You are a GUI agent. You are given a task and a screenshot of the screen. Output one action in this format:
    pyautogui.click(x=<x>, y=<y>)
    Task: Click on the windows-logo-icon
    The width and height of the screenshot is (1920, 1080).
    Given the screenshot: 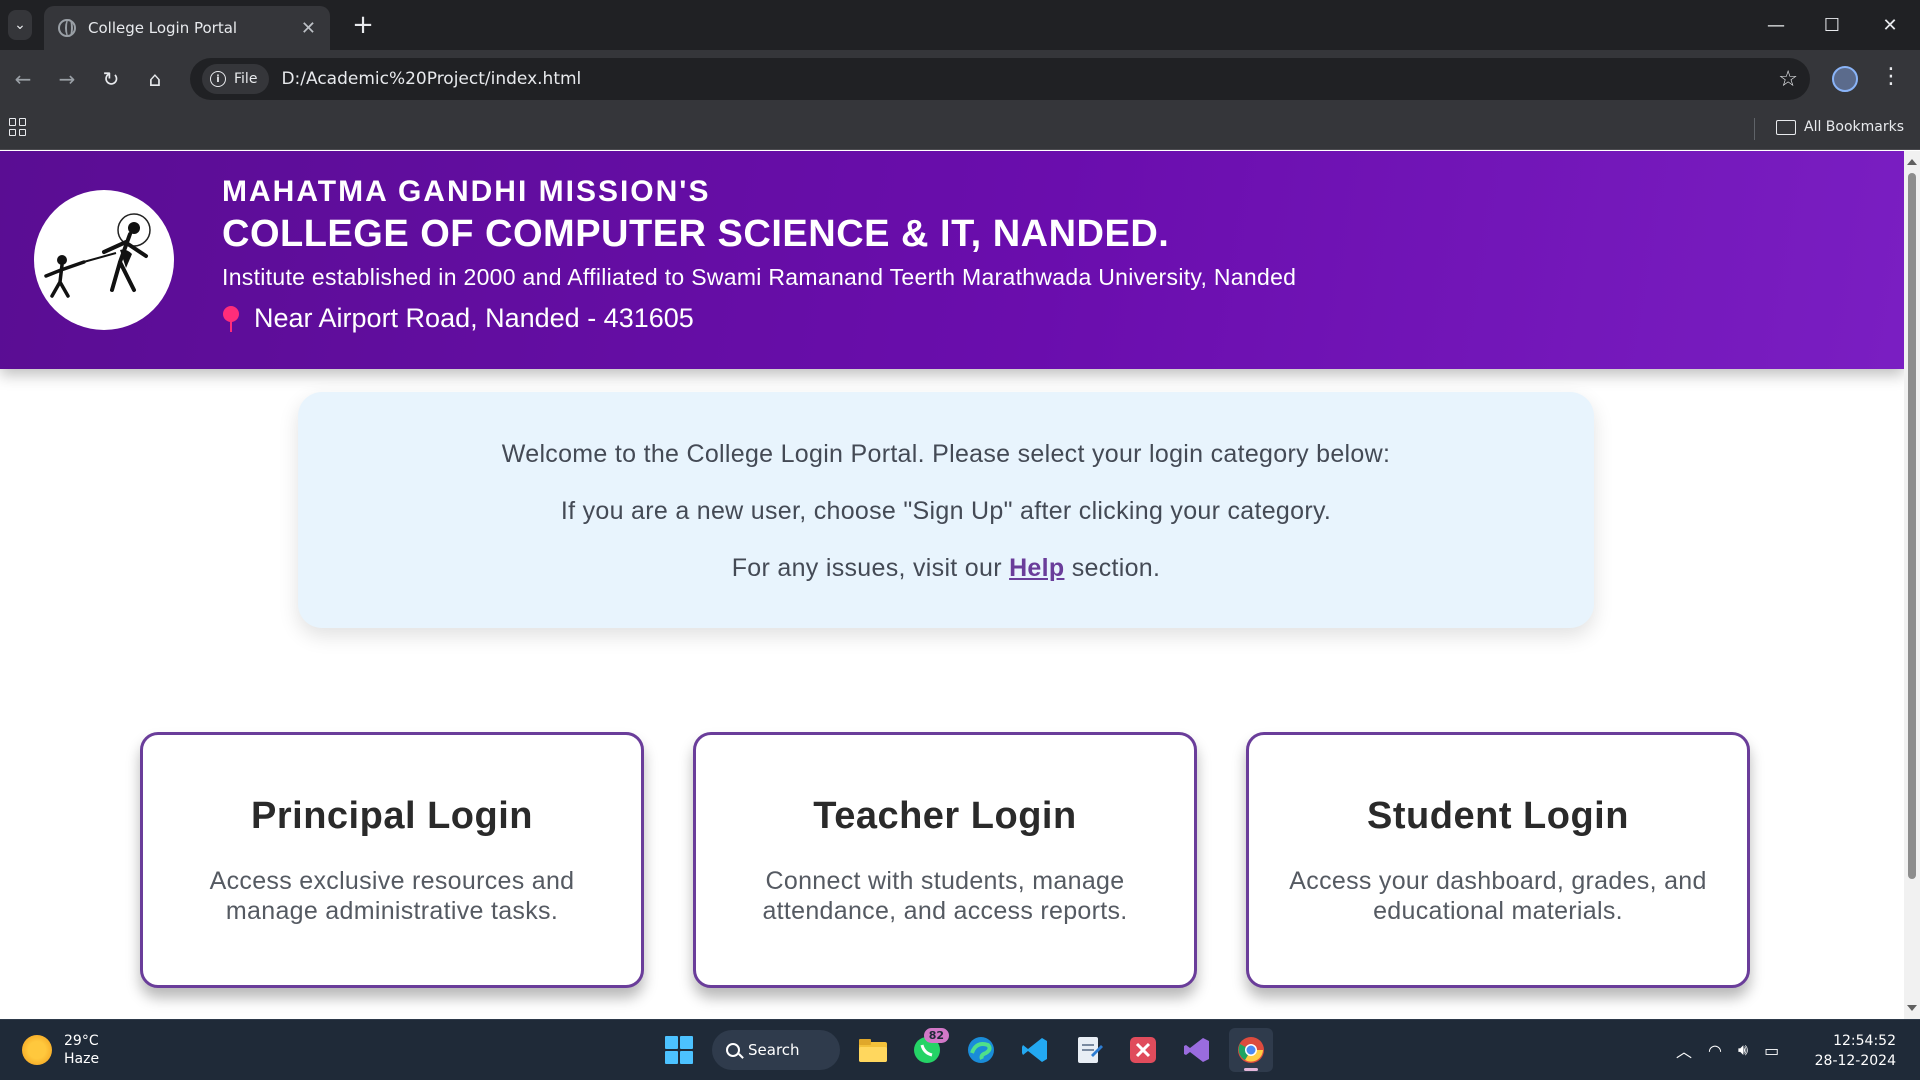 What is the action you would take?
    pyautogui.click(x=679, y=1050)
    